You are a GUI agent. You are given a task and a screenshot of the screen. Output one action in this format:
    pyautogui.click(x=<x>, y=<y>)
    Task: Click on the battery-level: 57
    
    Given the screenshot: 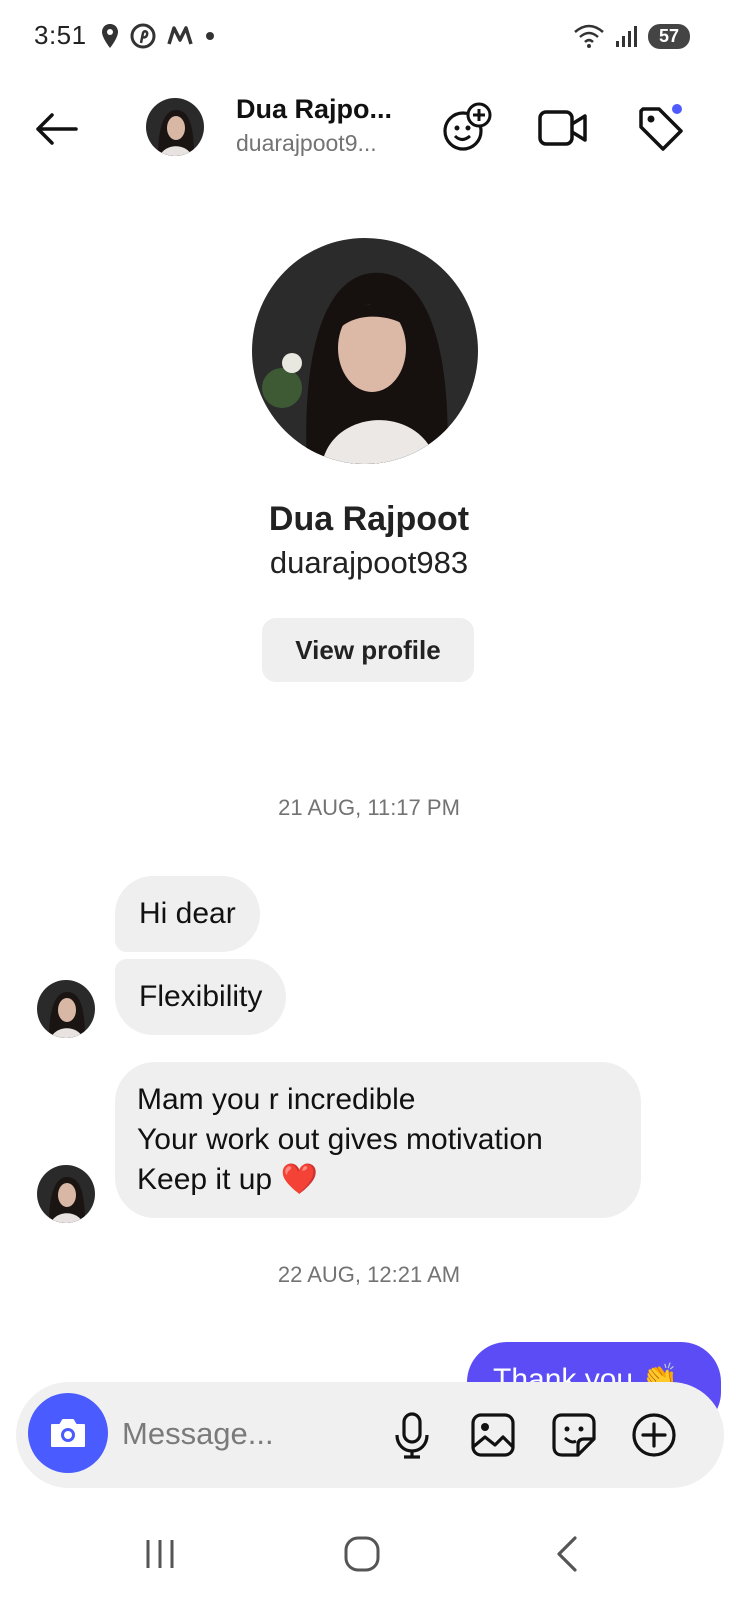 What is the action you would take?
    pyautogui.click(x=669, y=35)
    